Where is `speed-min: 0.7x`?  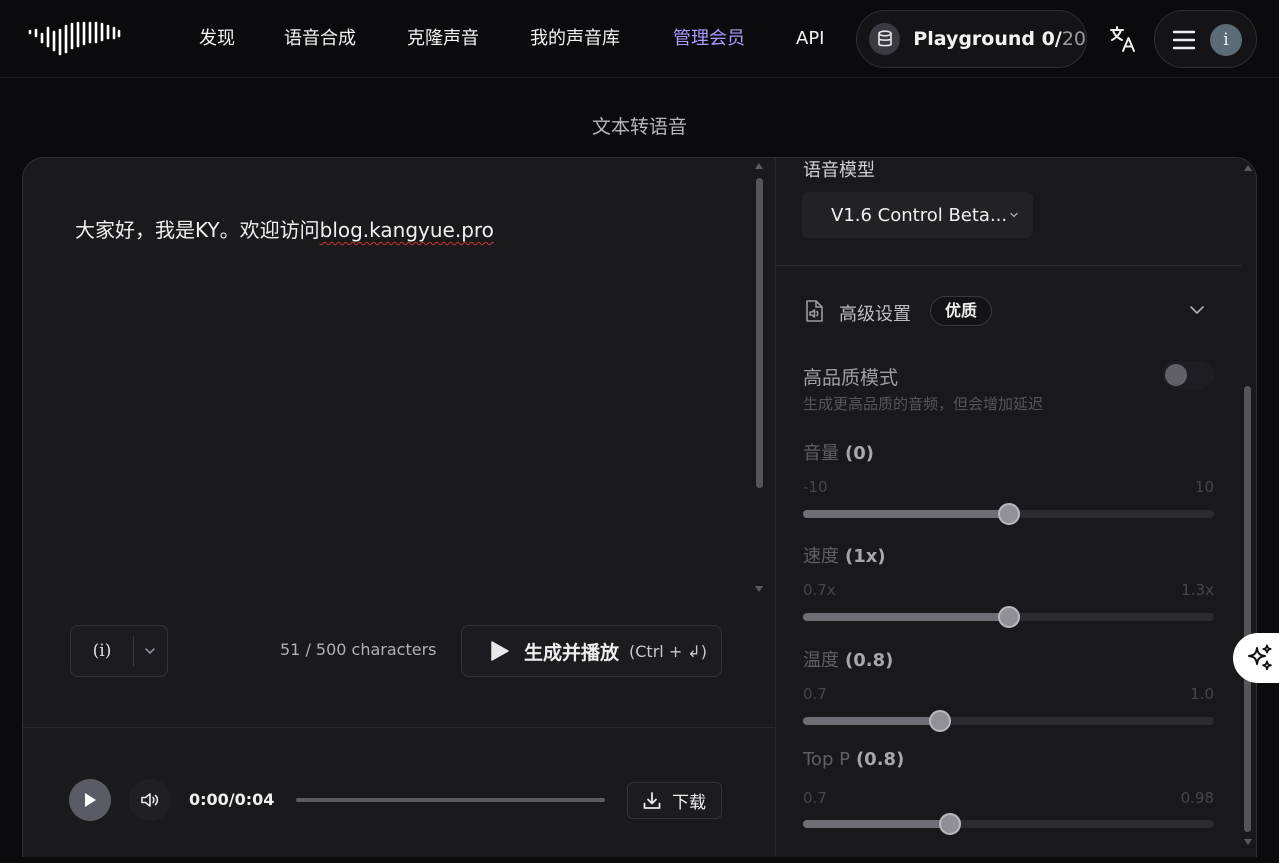
speed-min: 0.7x is located at coordinates (819, 590).